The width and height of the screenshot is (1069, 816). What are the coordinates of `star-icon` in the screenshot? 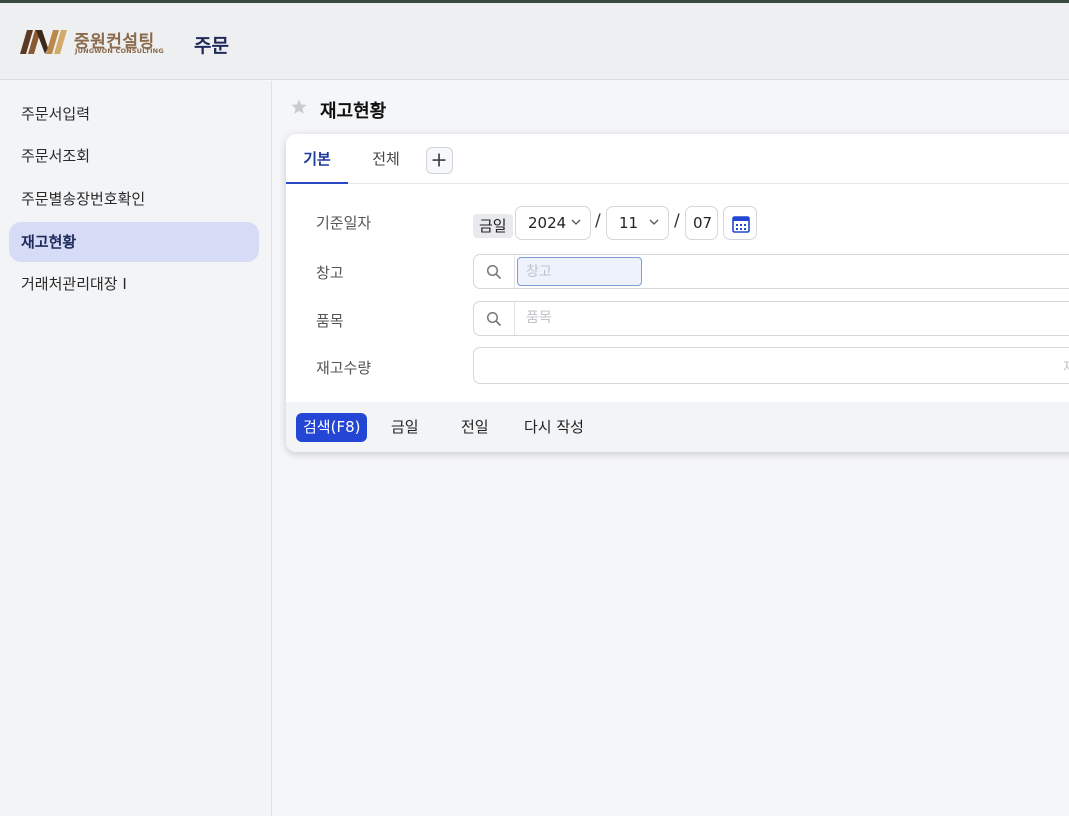 It's located at (299, 107).